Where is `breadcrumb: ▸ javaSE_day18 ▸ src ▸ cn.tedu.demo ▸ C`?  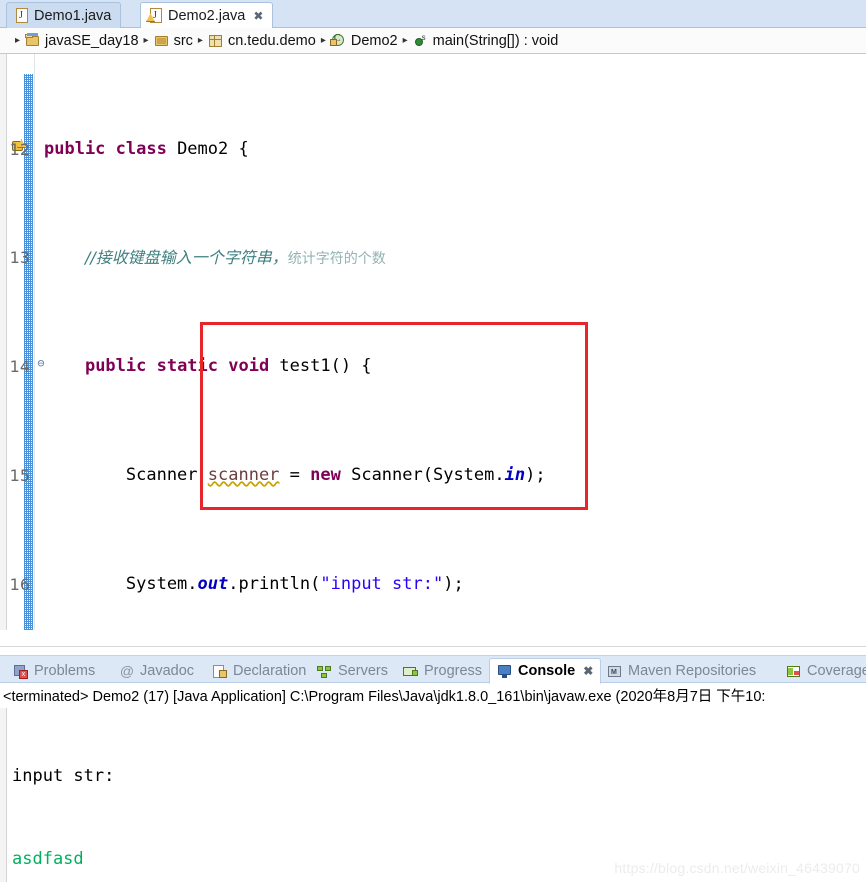 breadcrumb: ▸ javaSE_day18 ▸ src ▸ cn.tedu.demo ▸ C is located at coordinates (433, 41).